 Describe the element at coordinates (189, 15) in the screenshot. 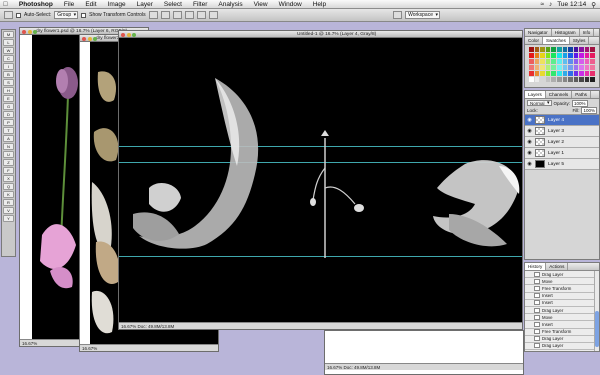

I see `align-left-icon` at that location.